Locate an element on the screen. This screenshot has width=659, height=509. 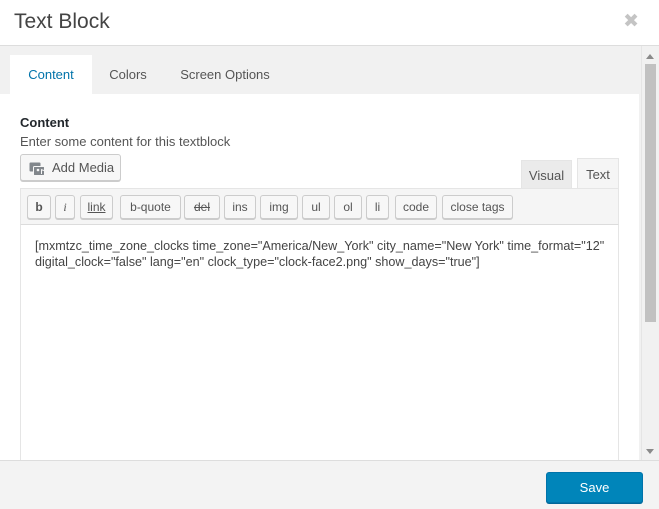
italic-button: i is located at coordinates (65, 207).